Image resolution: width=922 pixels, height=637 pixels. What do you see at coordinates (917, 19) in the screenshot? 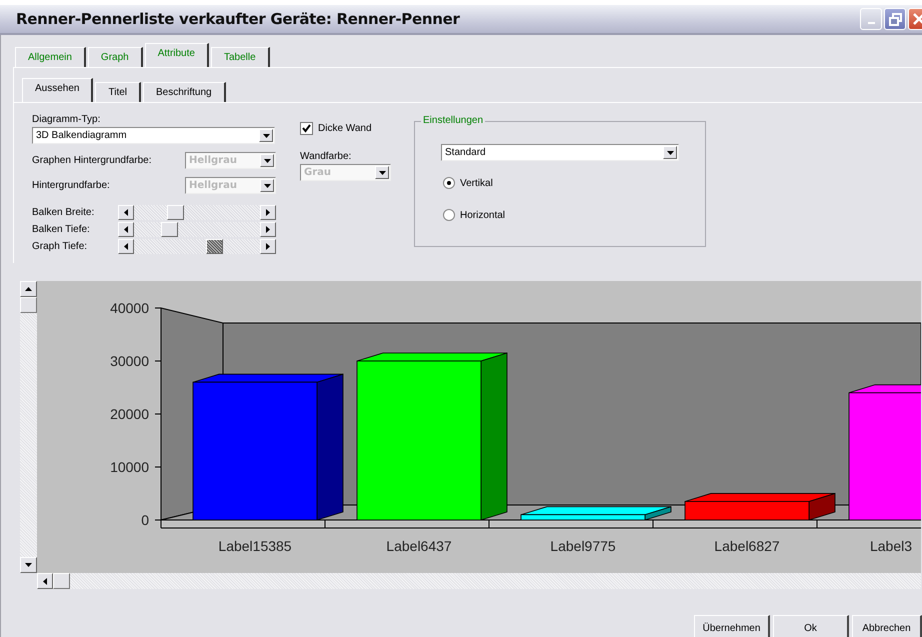
I see `close-icon` at bounding box center [917, 19].